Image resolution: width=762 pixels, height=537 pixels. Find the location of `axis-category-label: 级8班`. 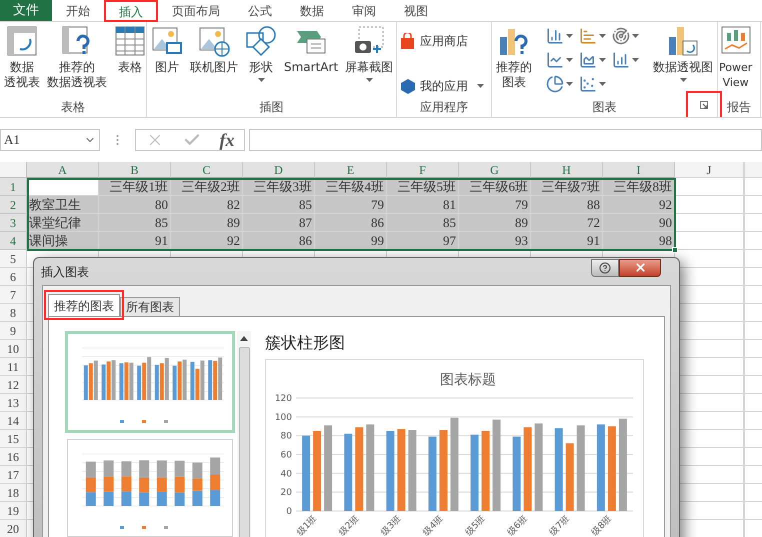

axis-category-label: 级8班 is located at coordinates (602, 525).